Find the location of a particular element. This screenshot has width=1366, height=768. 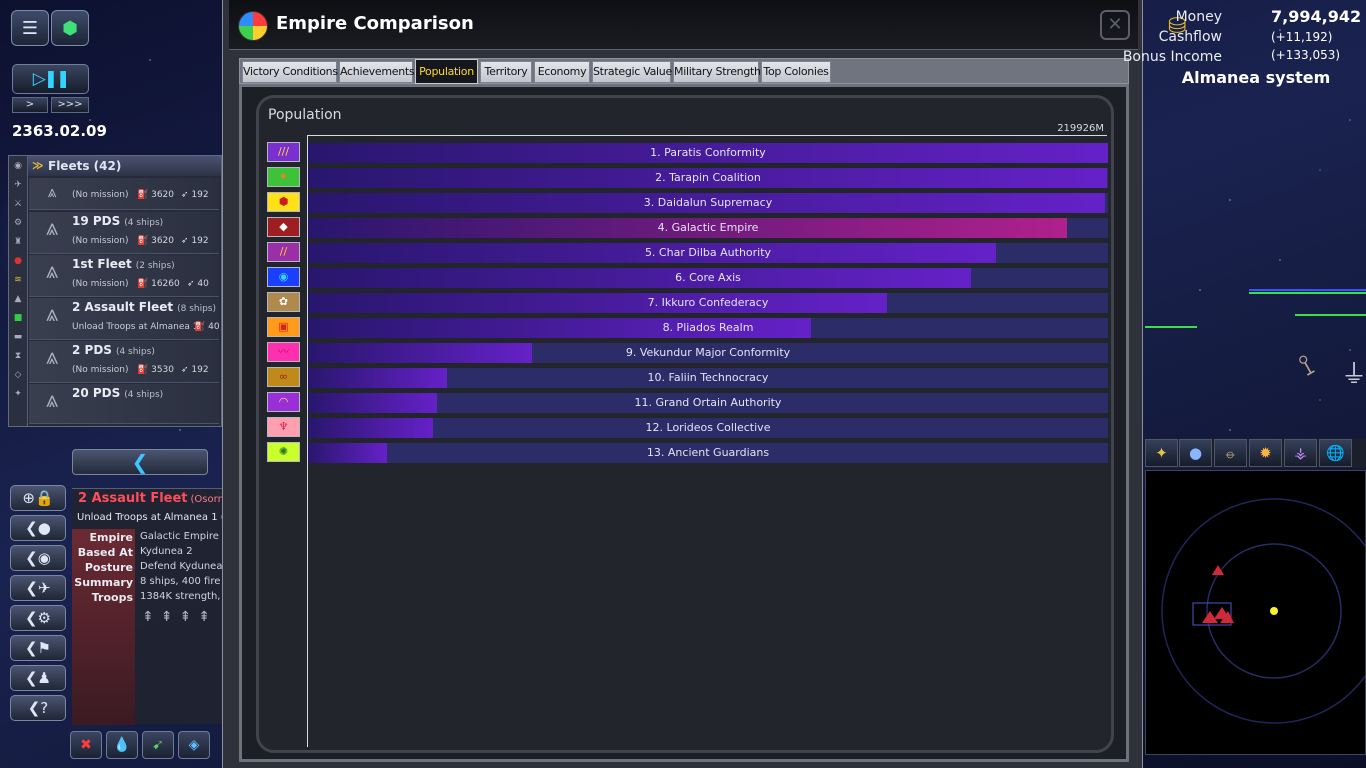

target-lock-button: ⊕🔒 is located at coordinates (38, 498).